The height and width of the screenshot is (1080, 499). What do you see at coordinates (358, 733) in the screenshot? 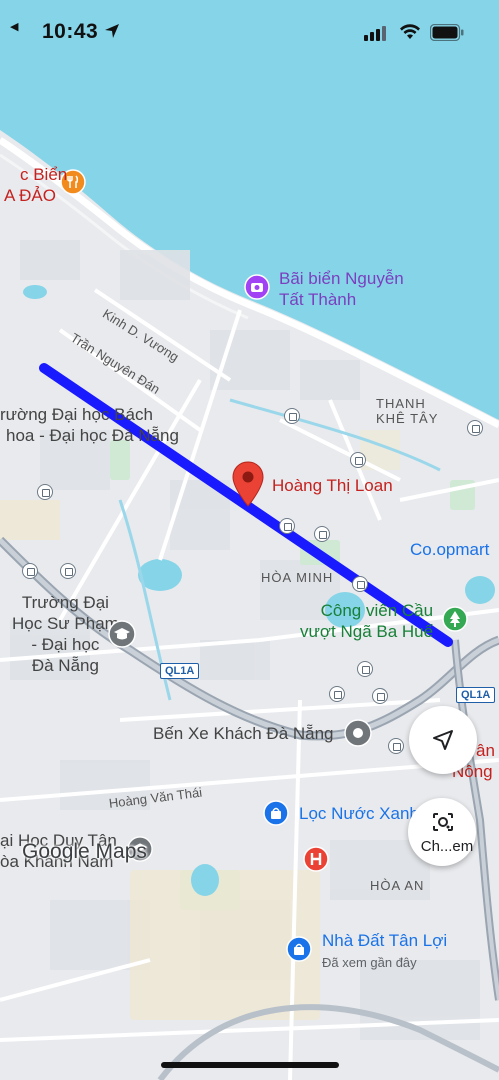
I see `bus-station-pin-icon` at bounding box center [358, 733].